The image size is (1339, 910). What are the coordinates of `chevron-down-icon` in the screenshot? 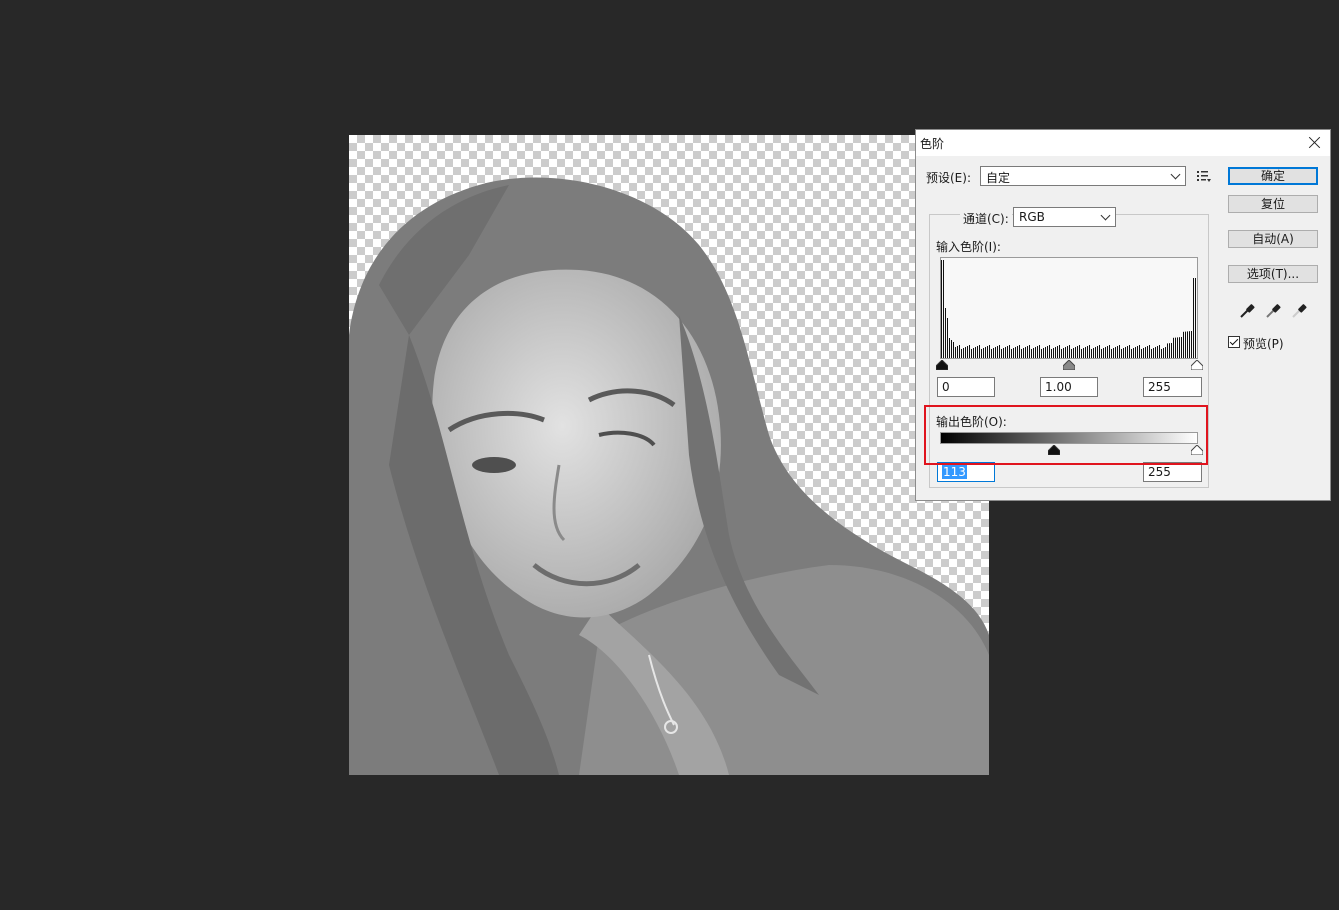 It's located at (1175, 174).